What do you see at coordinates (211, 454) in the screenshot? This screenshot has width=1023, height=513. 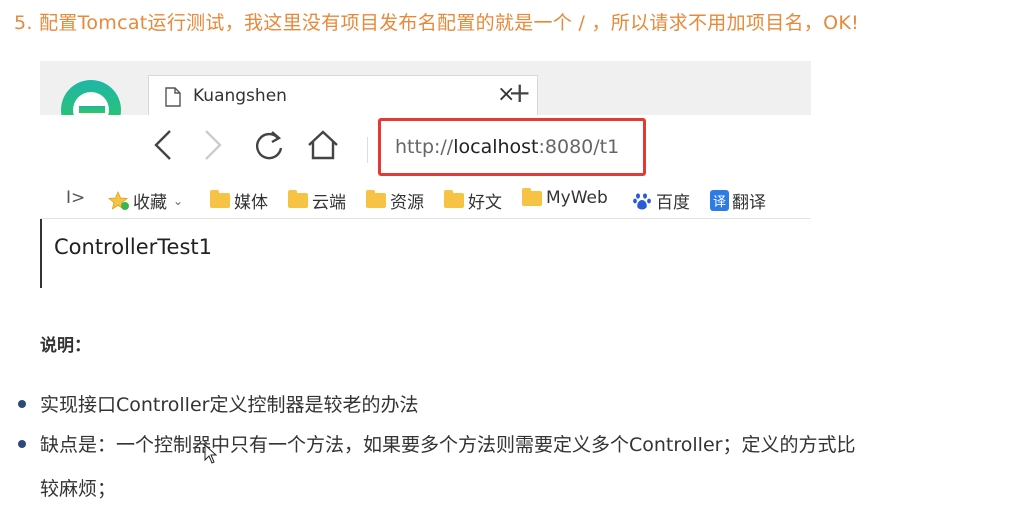 I see `mouse-cursor-icon` at bounding box center [211, 454].